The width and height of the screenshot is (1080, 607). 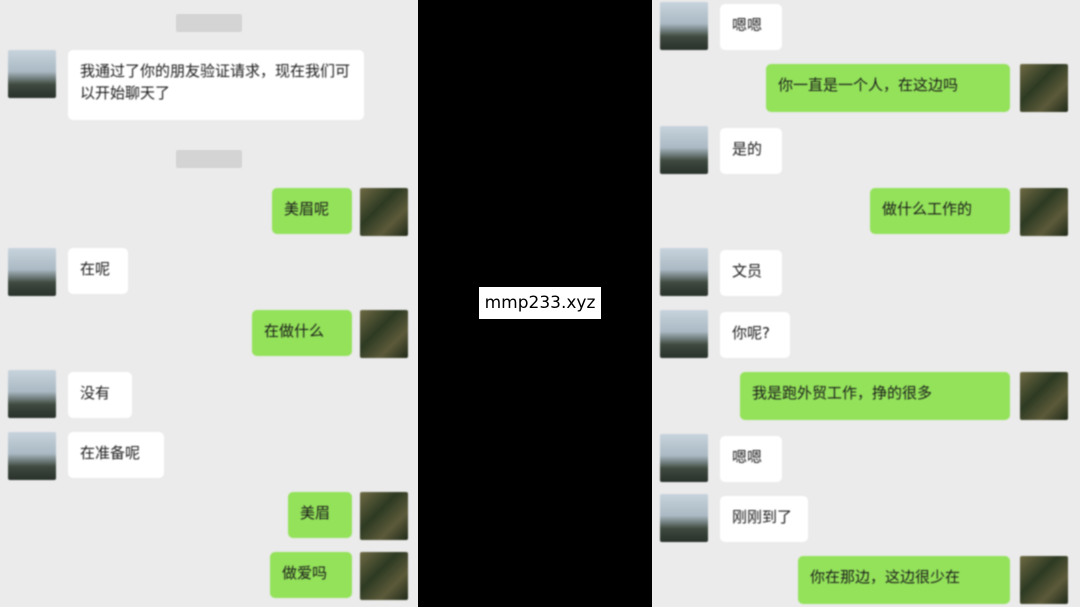 I want to click on message-bubble-outgoing: 你在那边，这边很少在, so click(x=904, y=580).